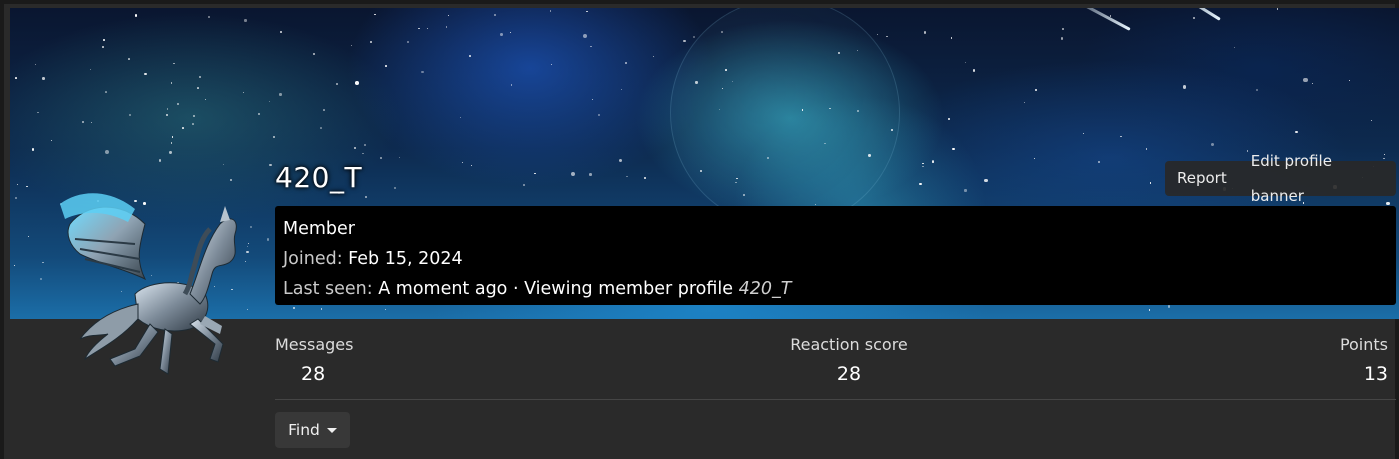 Image resolution: width=1399 pixels, height=459 pixels. Describe the element at coordinates (328, 289) in the screenshot. I see `last-seen-label: Last seen:` at that location.